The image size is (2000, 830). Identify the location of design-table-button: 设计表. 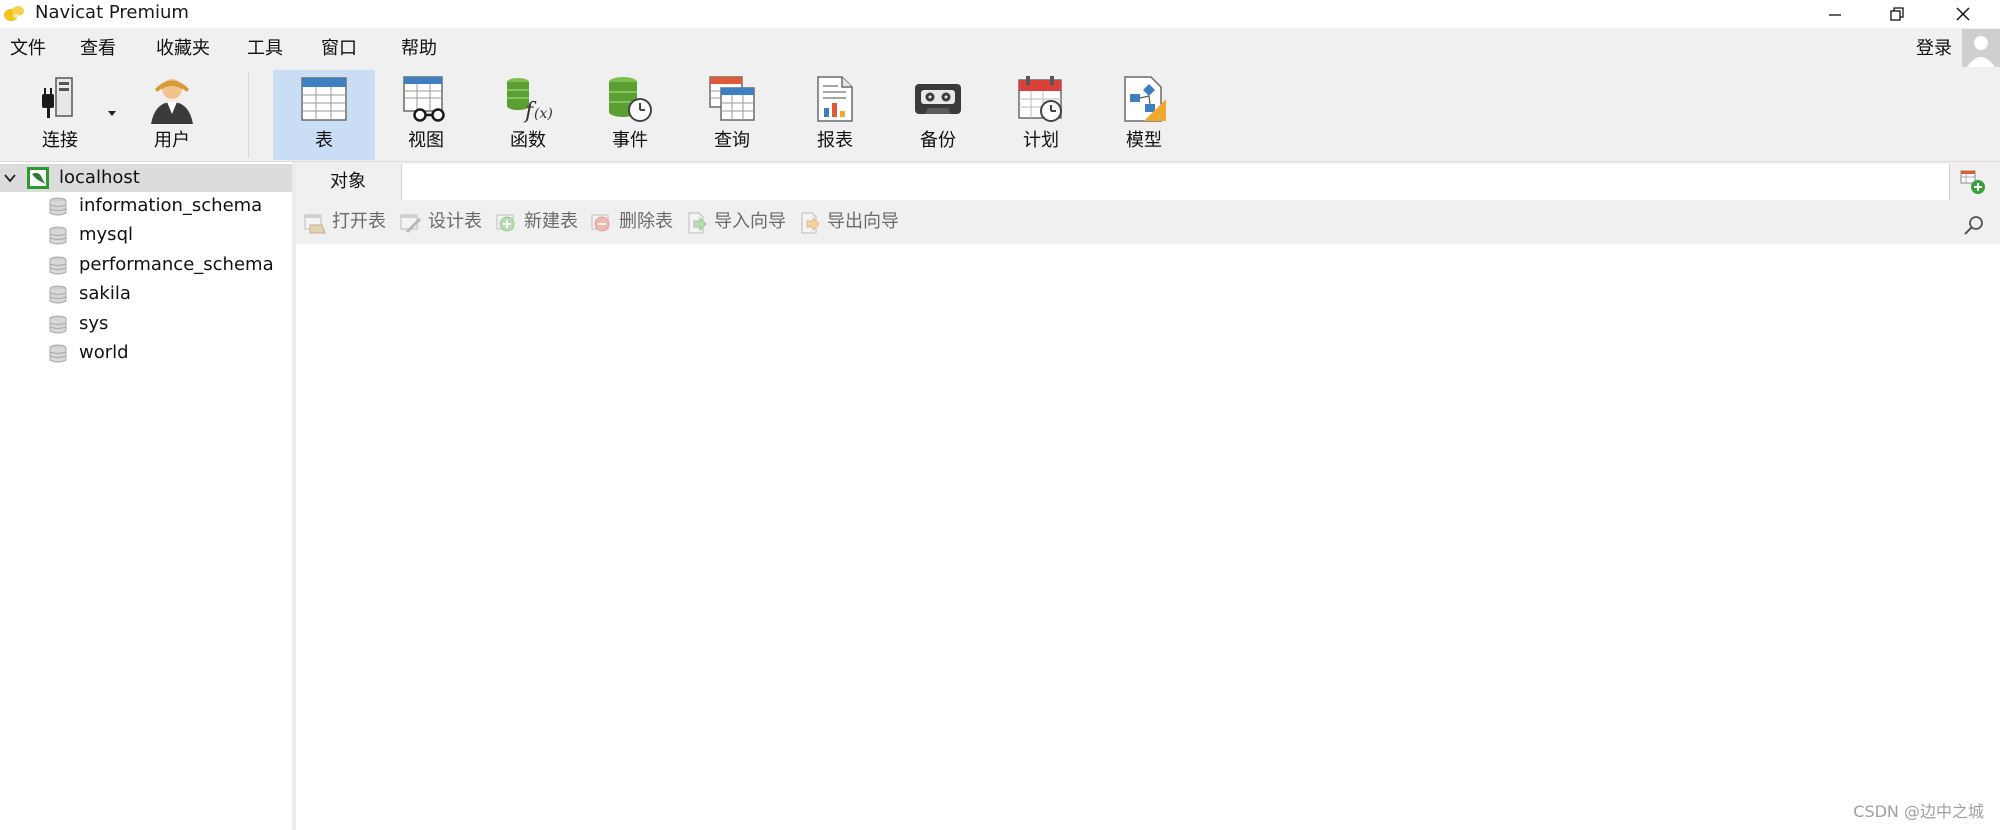
(446, 222).